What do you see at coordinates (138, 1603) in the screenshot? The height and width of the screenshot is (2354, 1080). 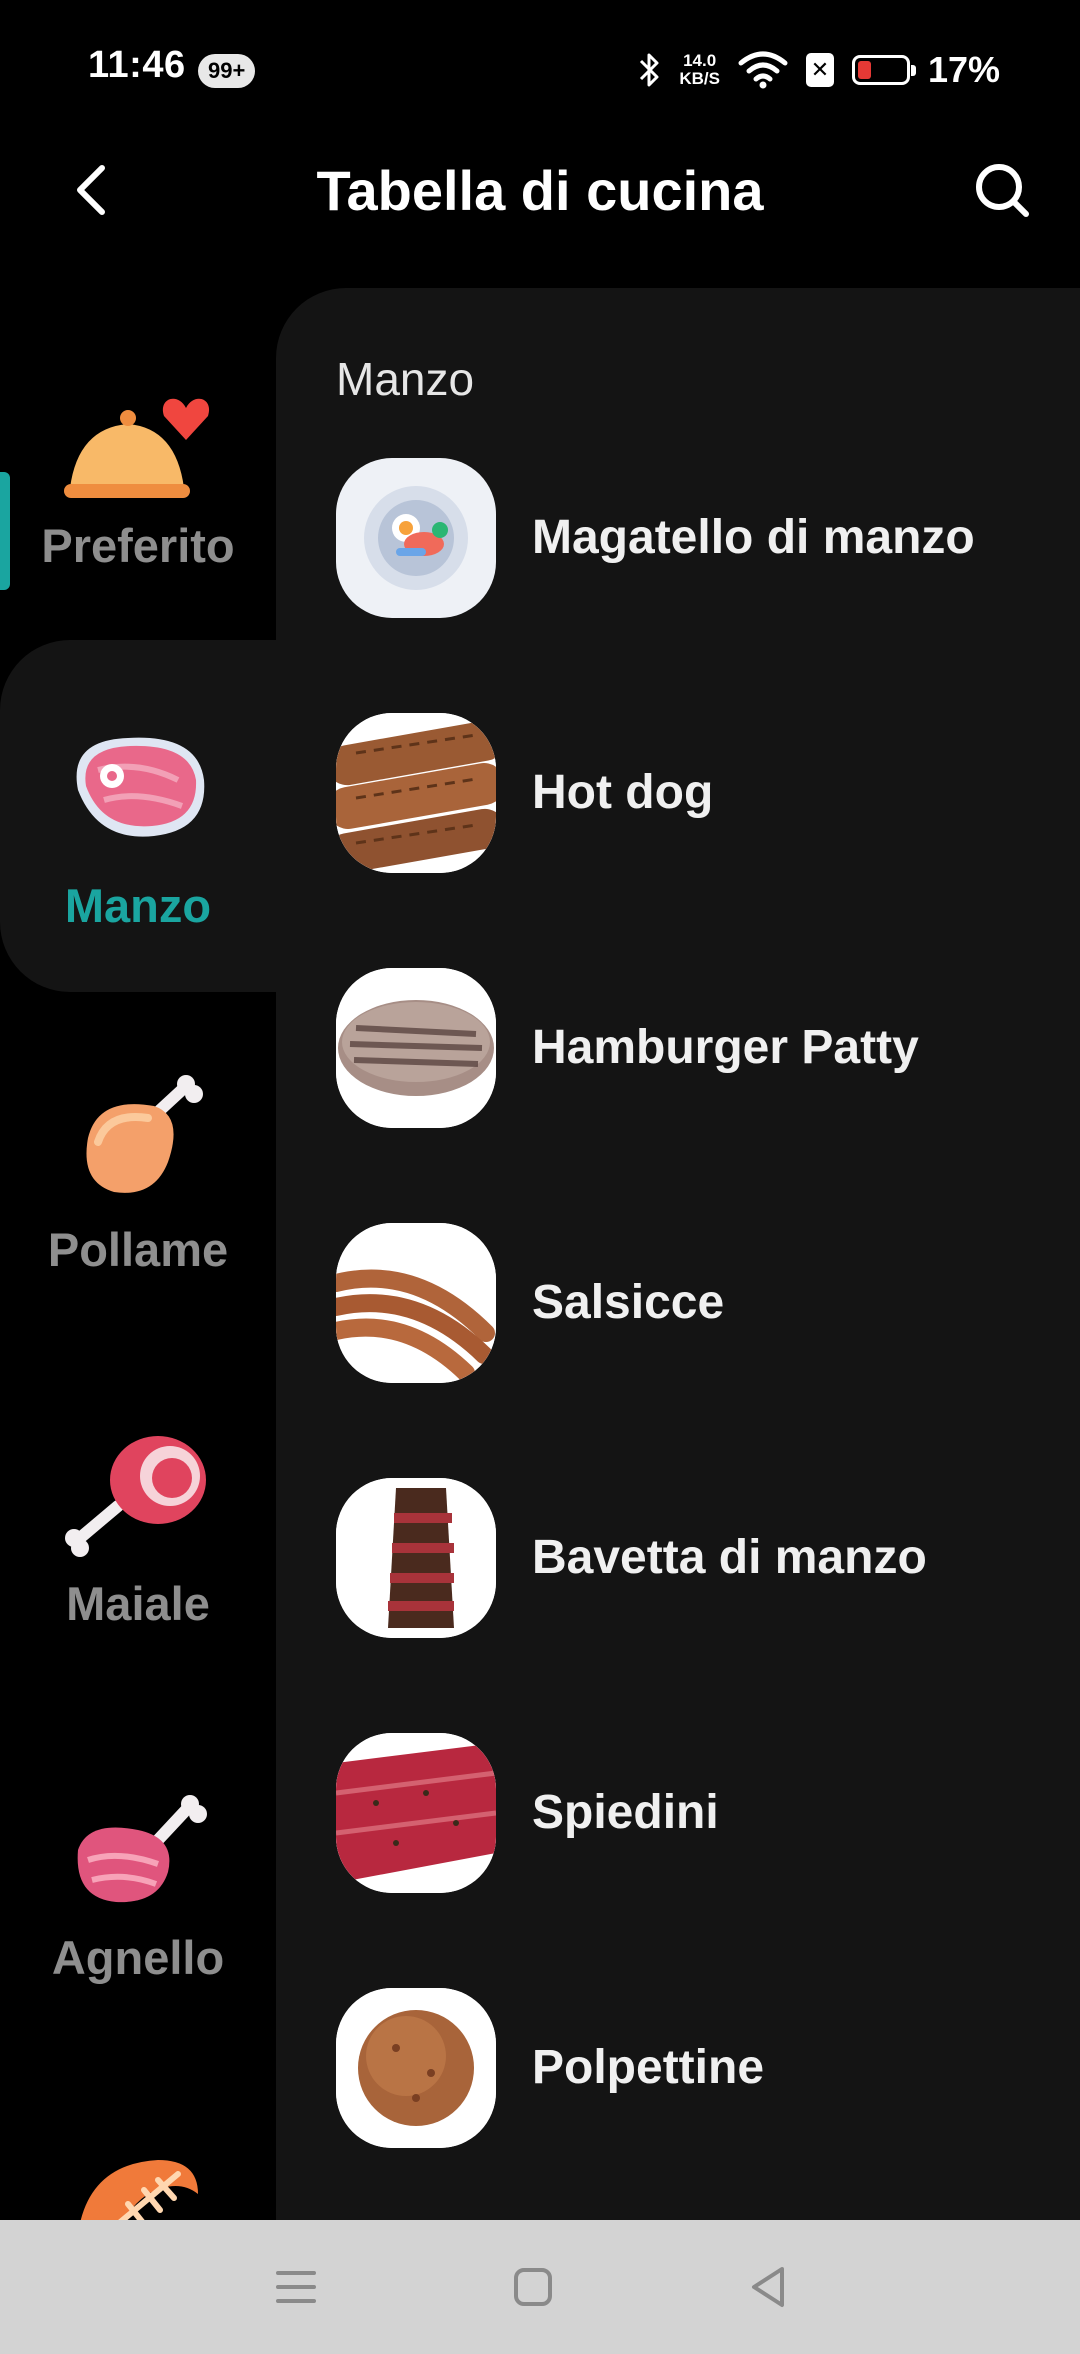 I see `category-label: Maiale` at bounding box center [138, 1603].